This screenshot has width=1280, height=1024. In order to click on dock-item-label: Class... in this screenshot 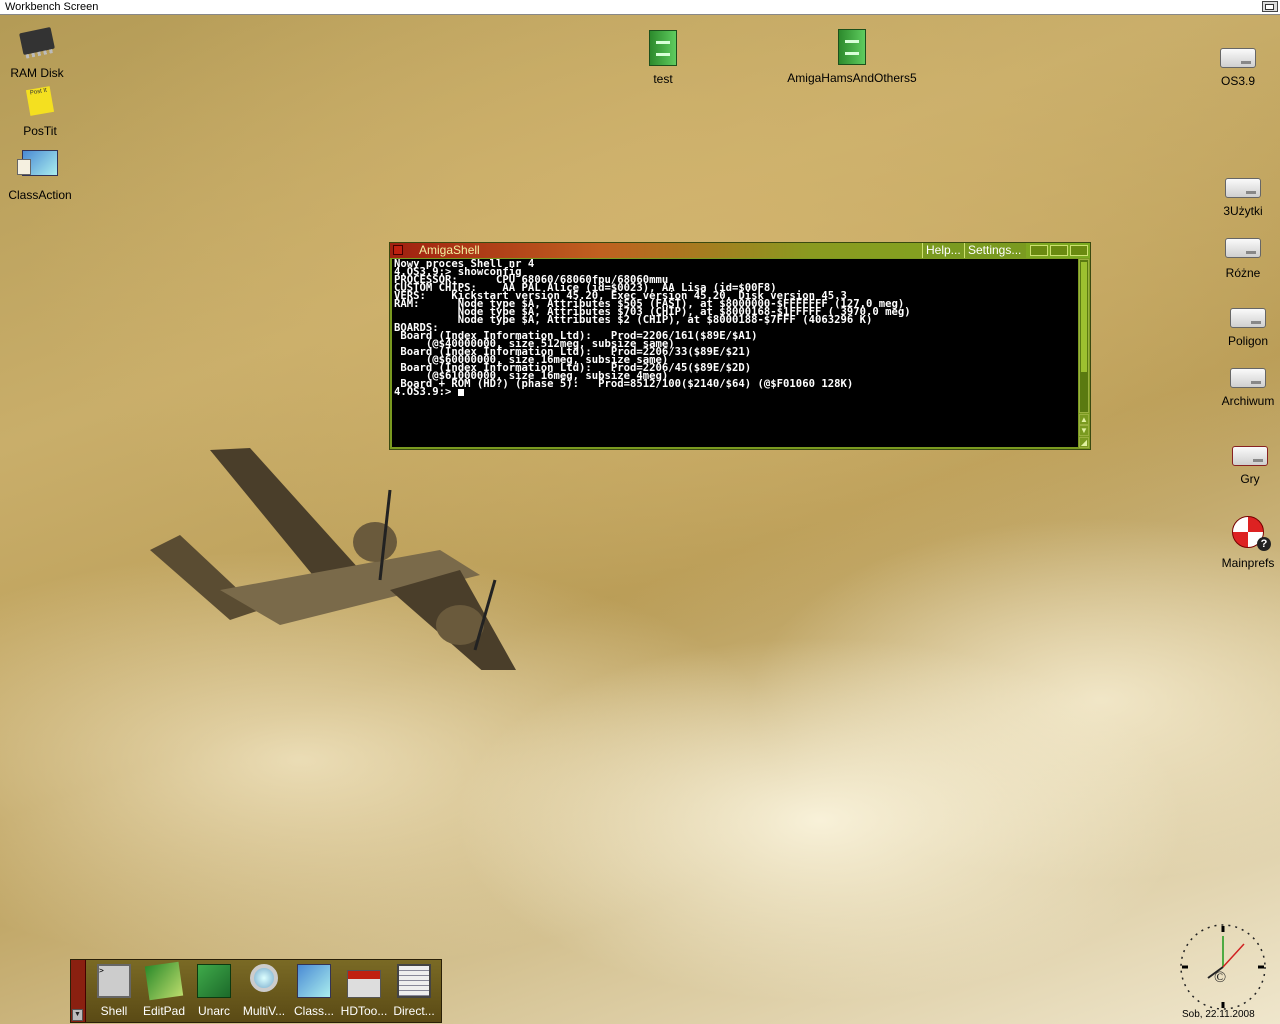, I will do `click(313, 1011)`.